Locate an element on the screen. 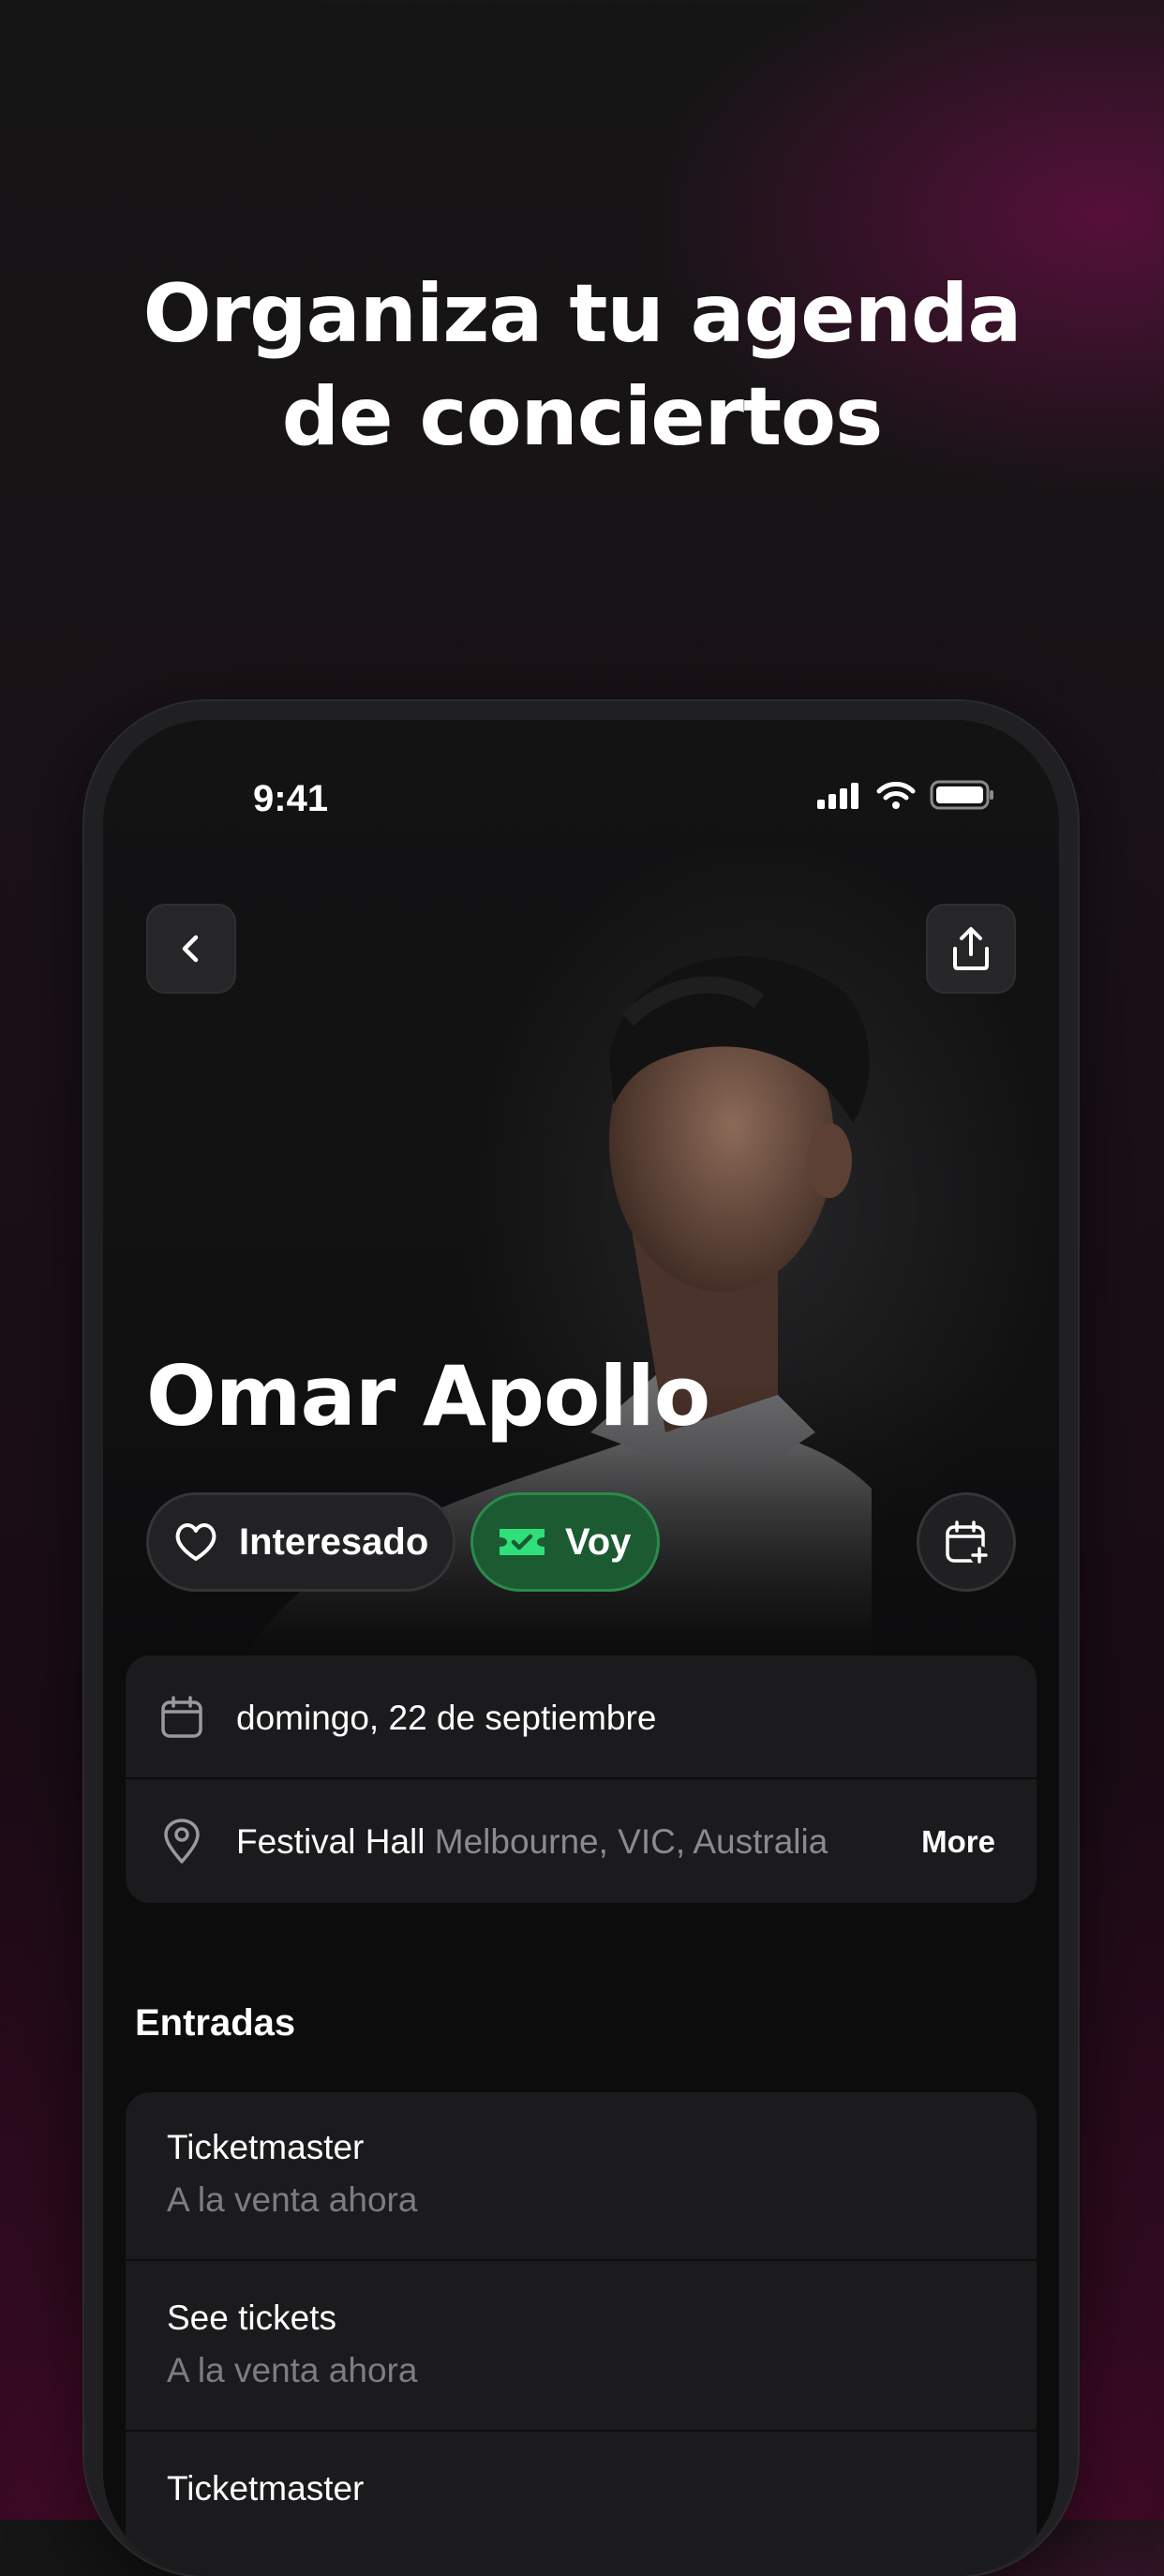 Image resolution: width=1164 pixels, height=2576 pixels. interested-button: Interesado is located at coordinates (301, 1542).